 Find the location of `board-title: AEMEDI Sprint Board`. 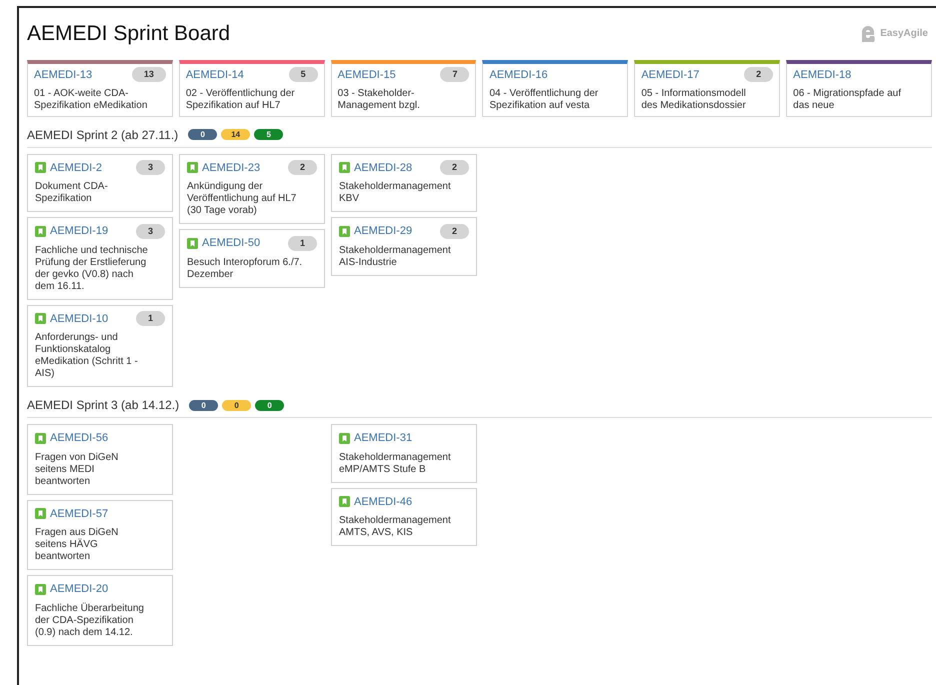

board-title: AEMEDI Sprint Board is located at coordinates (128, 34).